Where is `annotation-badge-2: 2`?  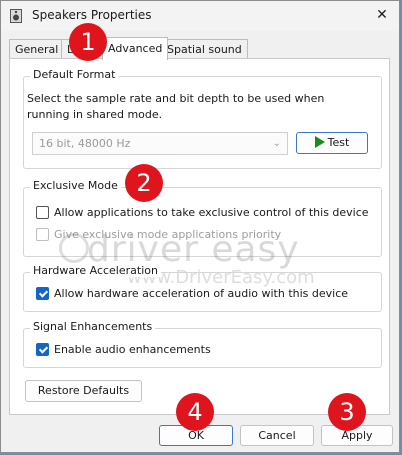
annotation-badge-2: 2 is located at coordinates (144, 183).